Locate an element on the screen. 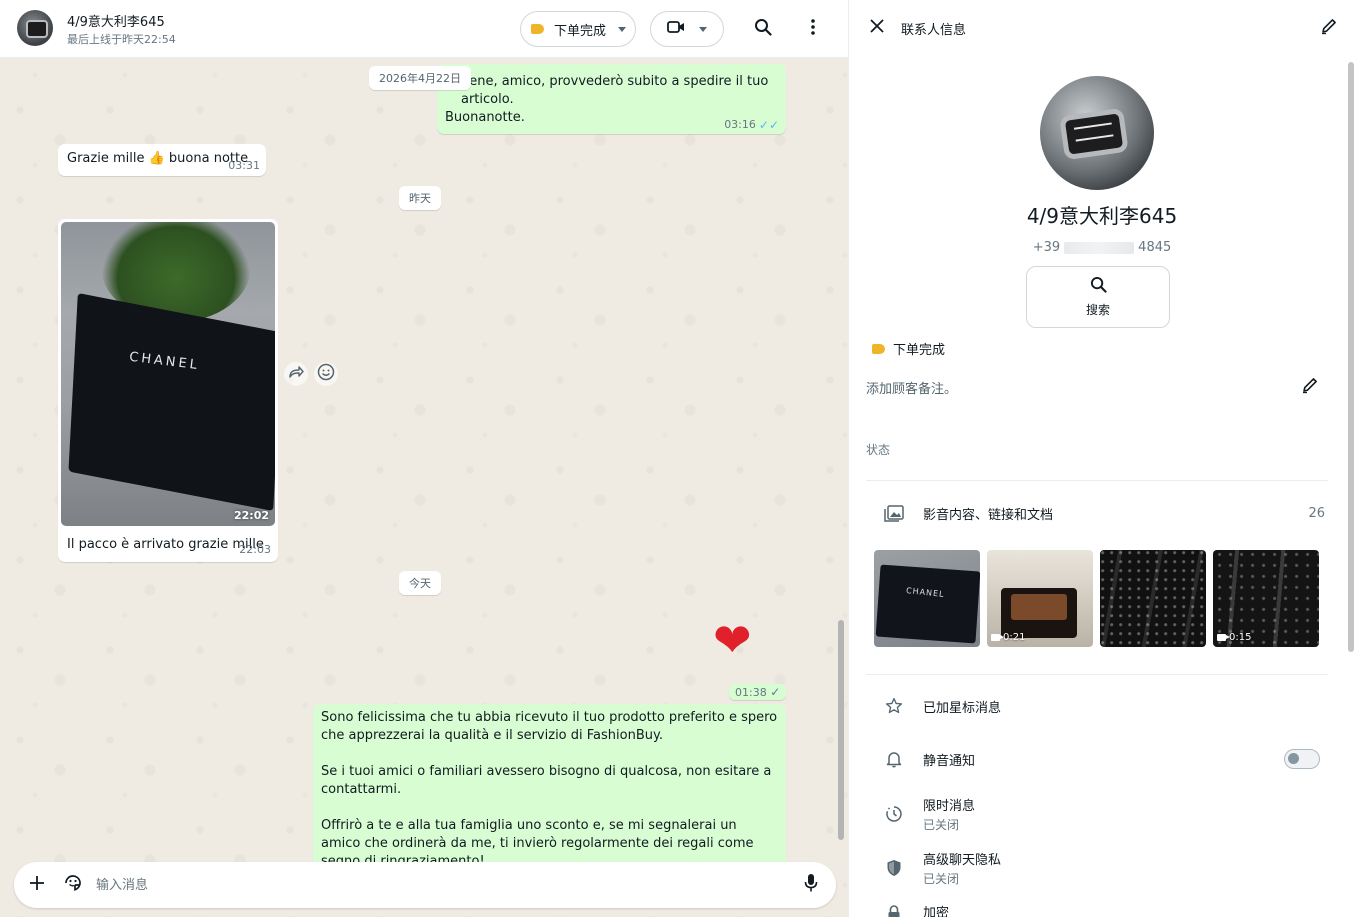  attach-button is located at coordinates (37, 885).